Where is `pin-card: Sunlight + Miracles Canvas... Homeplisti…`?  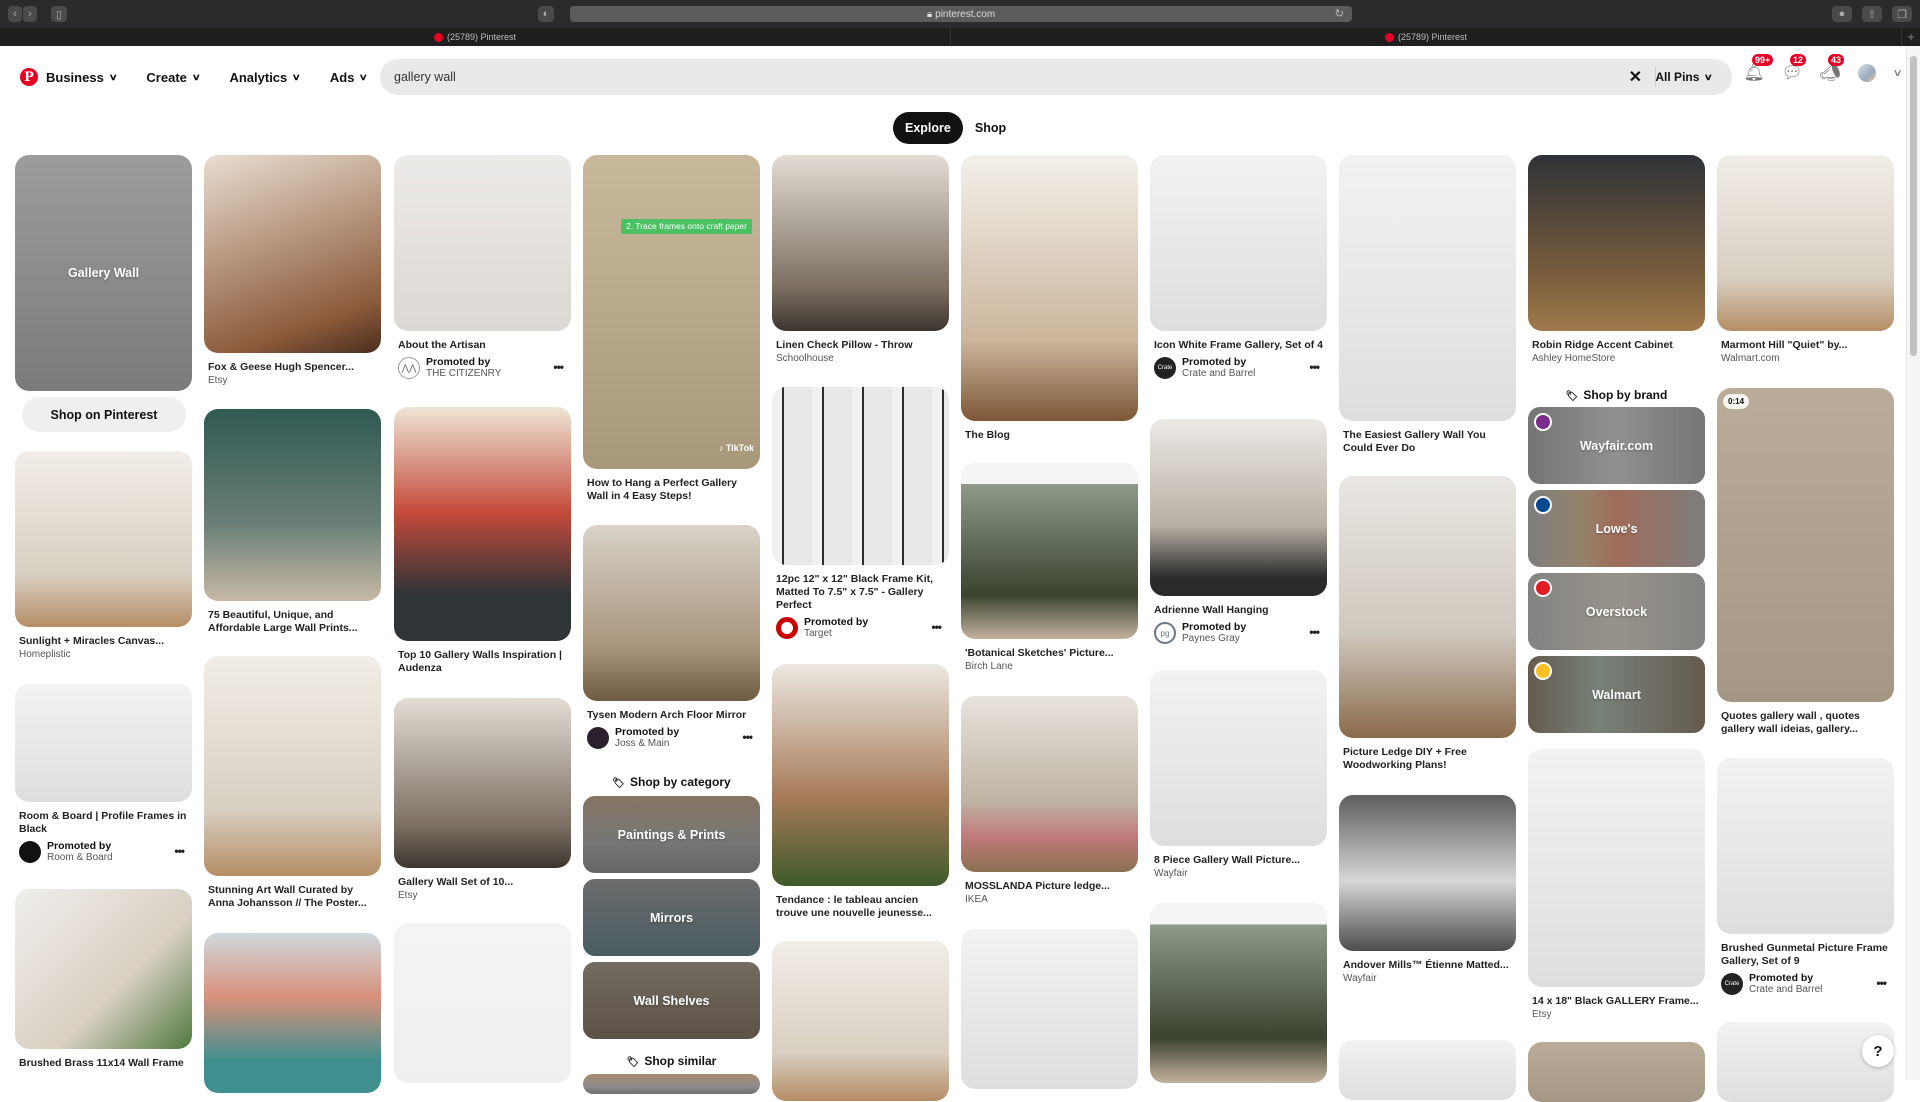
pin-card: Sunlight + Miracles Canvas... Homeplisti… is located at coordinates (103, 555).